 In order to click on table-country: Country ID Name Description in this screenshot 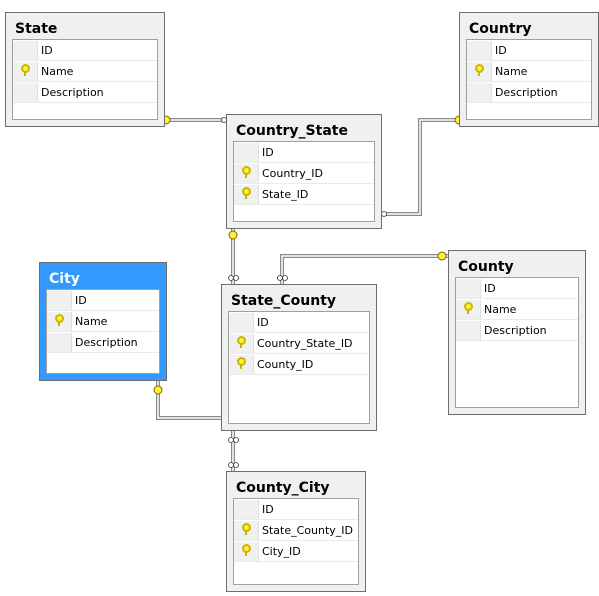, I will do `click(529, 69)`.